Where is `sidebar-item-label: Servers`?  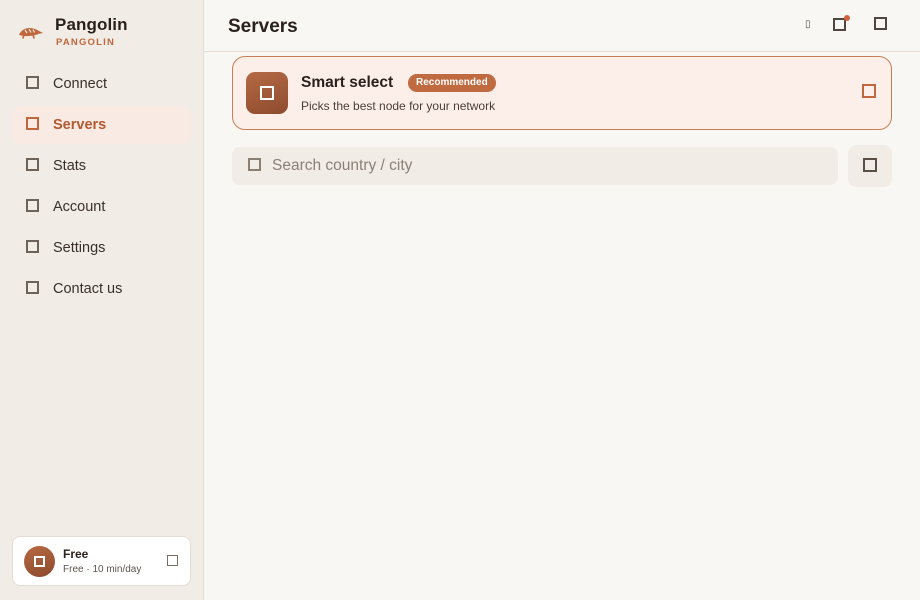
sidebar-item-label: Servers is located at coordinates (80, 125).